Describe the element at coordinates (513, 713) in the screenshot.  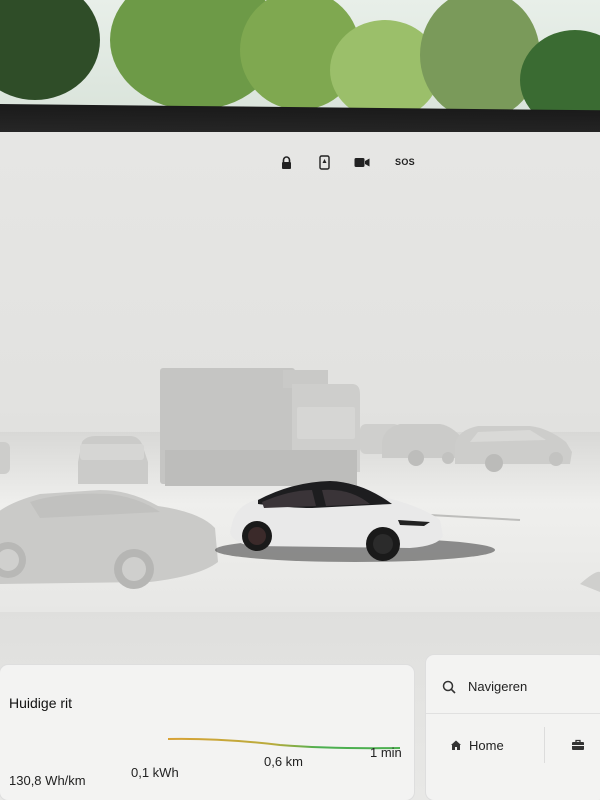
I see `nav-divider` at that location.